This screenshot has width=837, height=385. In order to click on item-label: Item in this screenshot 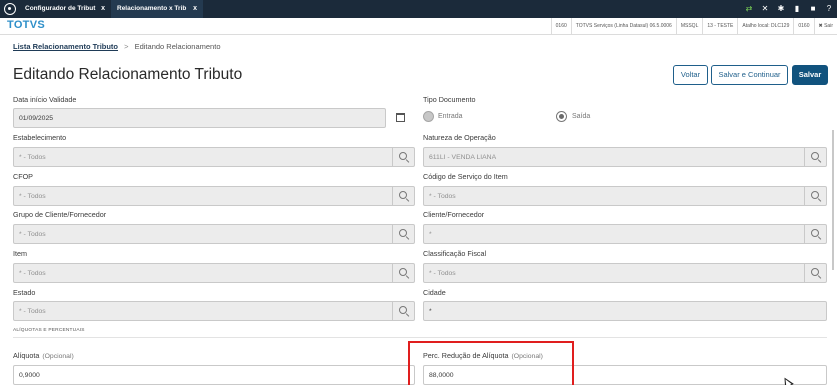, I will do `click(20, 253)`.